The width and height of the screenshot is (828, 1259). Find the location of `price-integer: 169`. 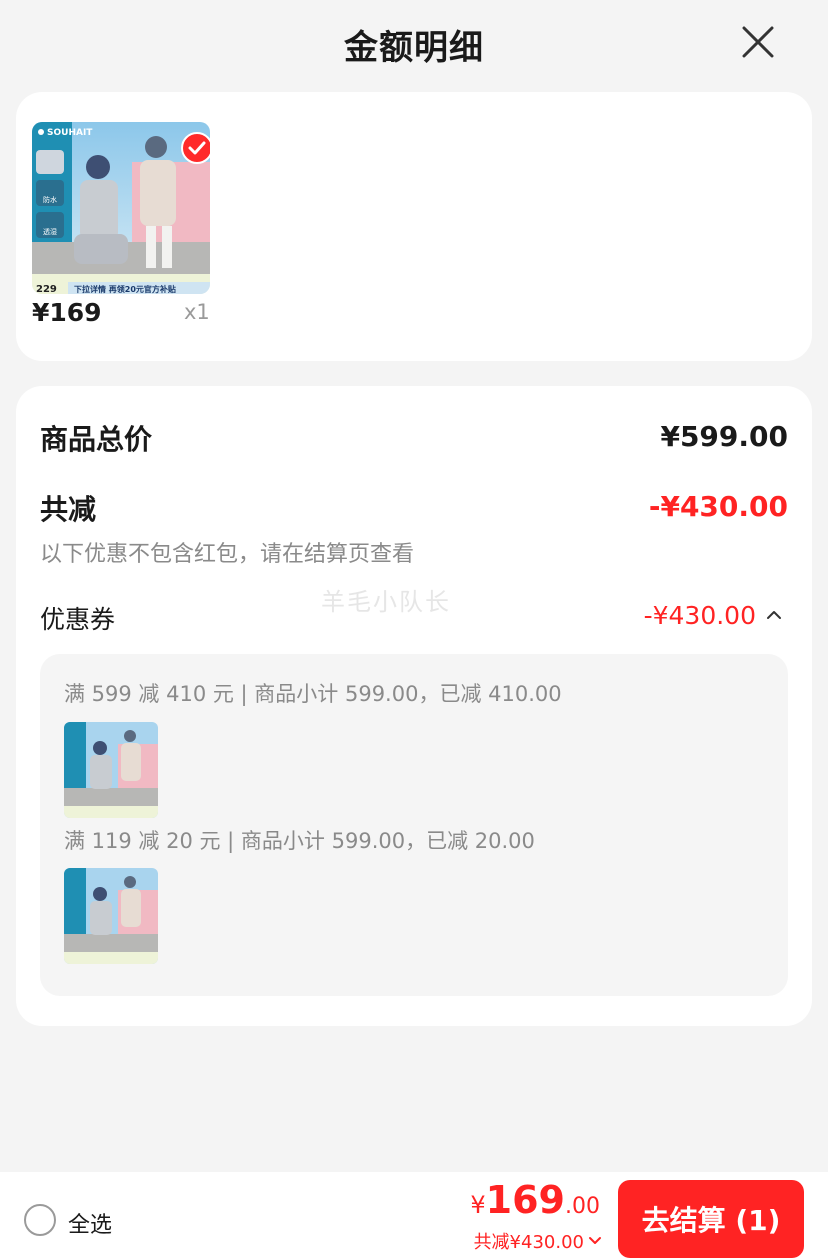

price-integer: 169 is located at coordinates (525, 1200).